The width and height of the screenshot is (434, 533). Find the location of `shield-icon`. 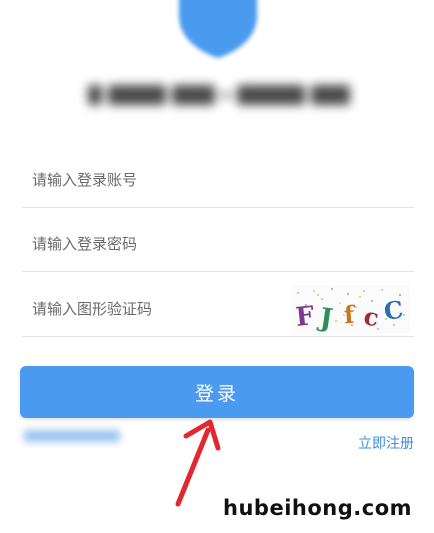

shield-icon is located at coordinates (218, 29).